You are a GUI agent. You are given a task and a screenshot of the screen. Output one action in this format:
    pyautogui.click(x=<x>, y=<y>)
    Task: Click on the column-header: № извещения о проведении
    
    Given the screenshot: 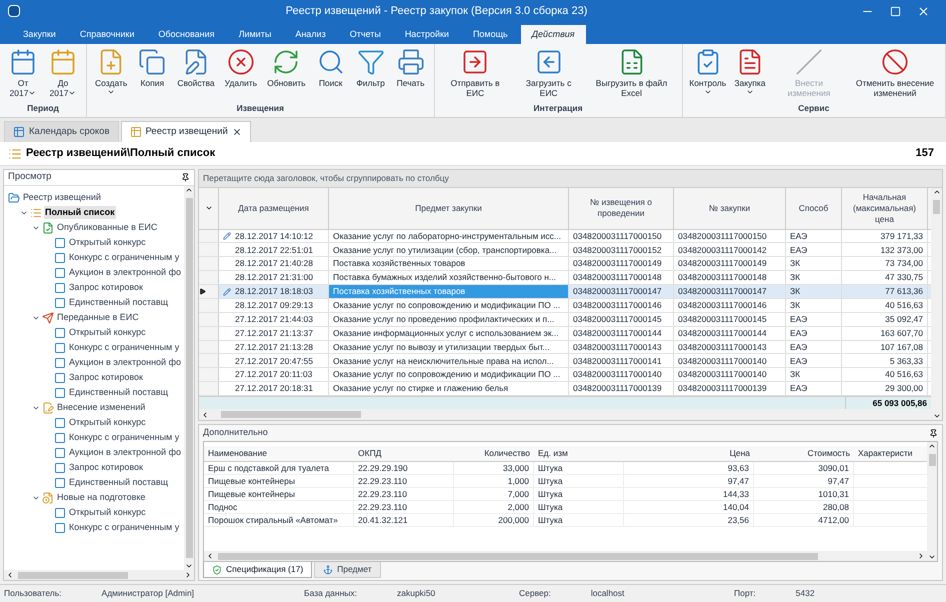 What is the action you would take?
    pyautogui.click(x=621, y=208)
    